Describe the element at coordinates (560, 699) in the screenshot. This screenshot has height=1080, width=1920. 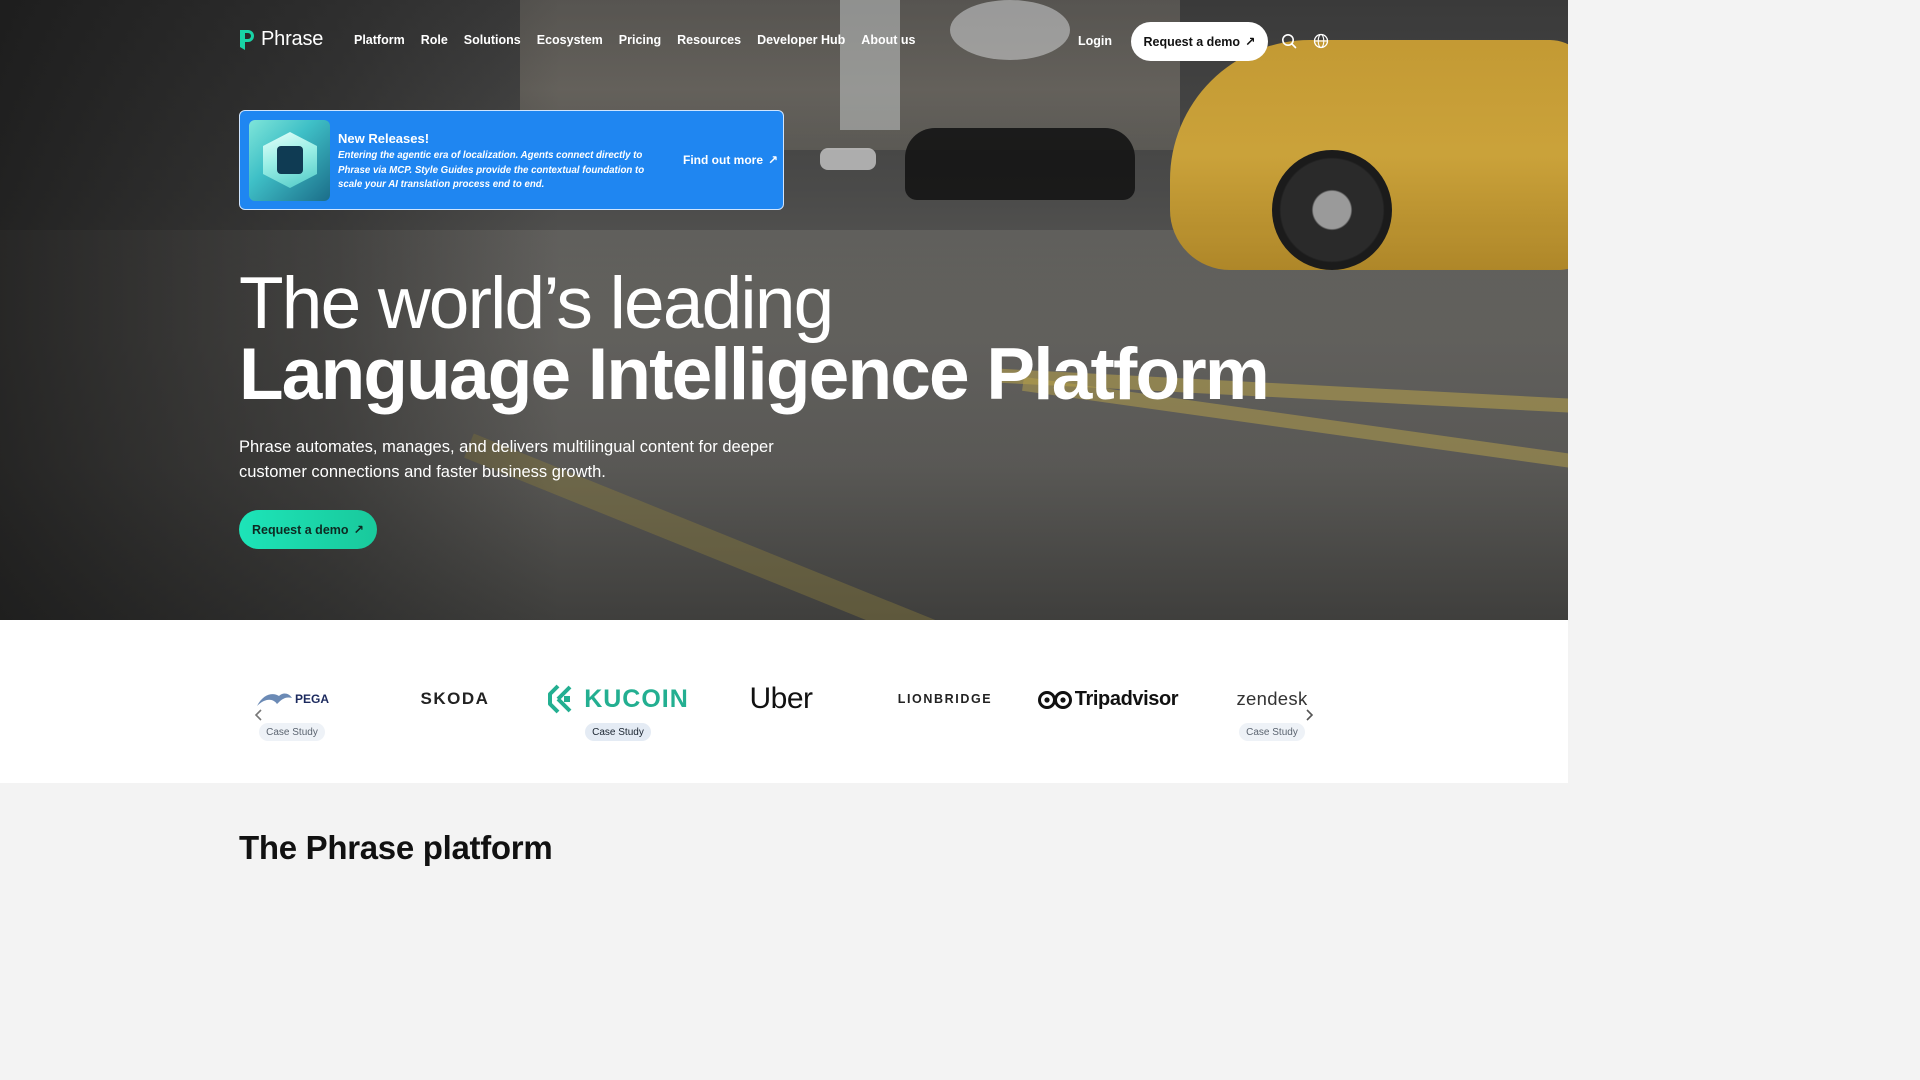
I see `kucoin-icon` at that location.